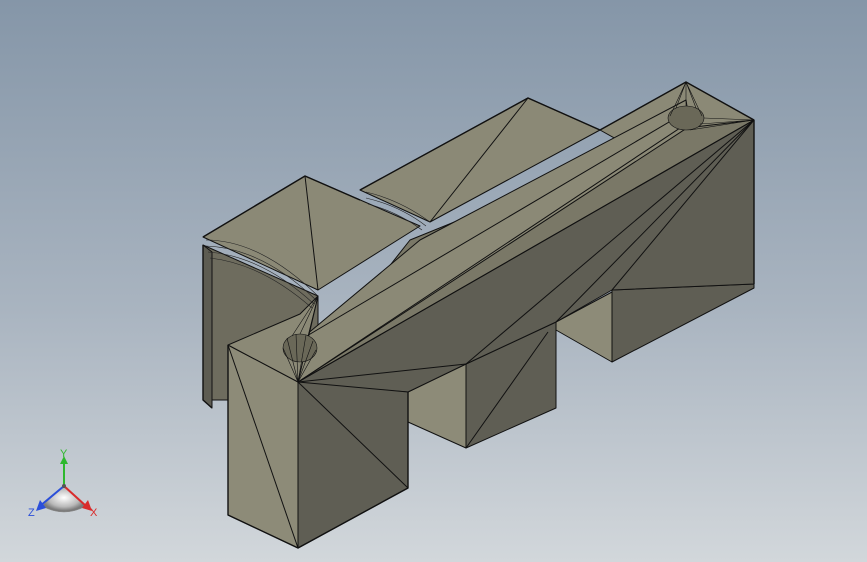 This screenshot has width=867, height=562. Describe the element at coordinates (64, 454) in the screenshot. I see `y-axis-label: Y` at that location.